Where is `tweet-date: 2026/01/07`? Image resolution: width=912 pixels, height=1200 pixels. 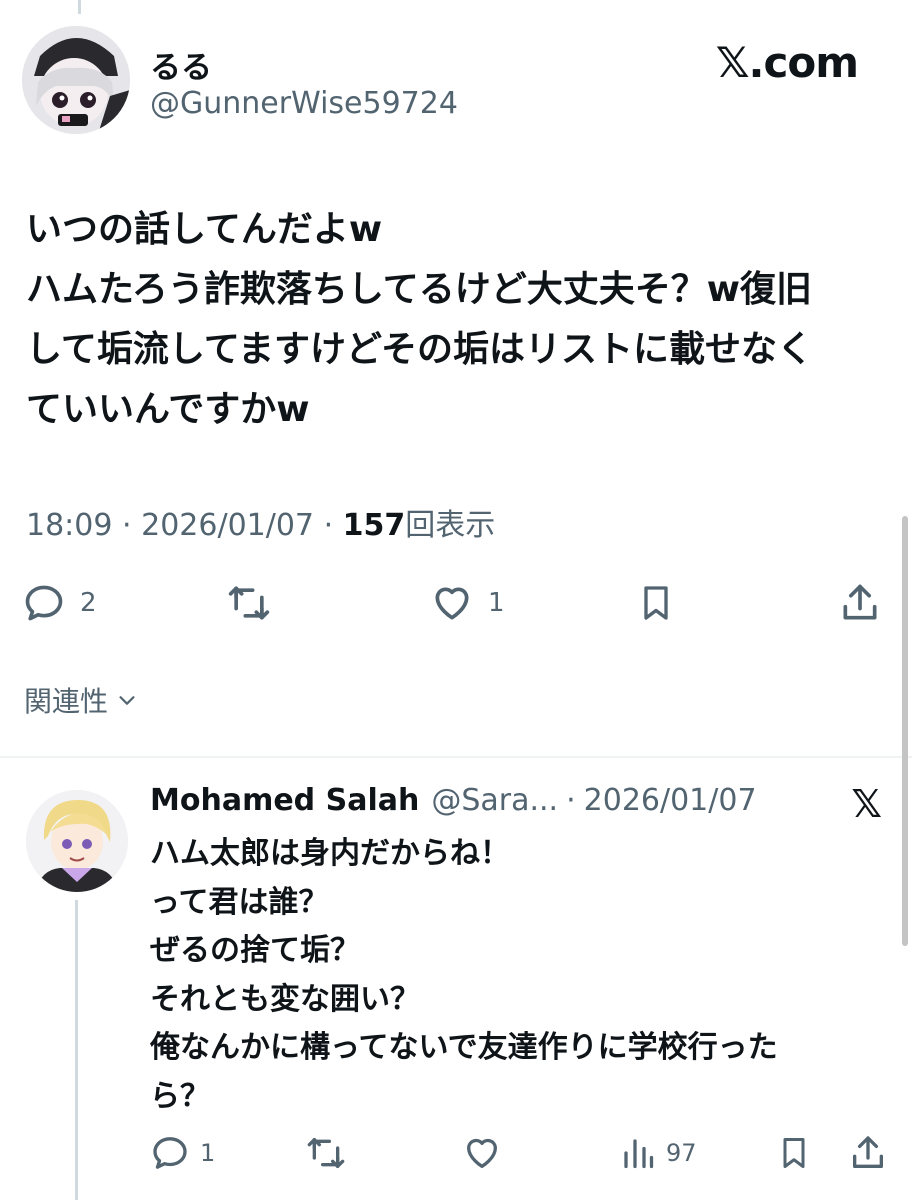 tweet-date: 2026/01/07 is located at coordinates (227, 525).